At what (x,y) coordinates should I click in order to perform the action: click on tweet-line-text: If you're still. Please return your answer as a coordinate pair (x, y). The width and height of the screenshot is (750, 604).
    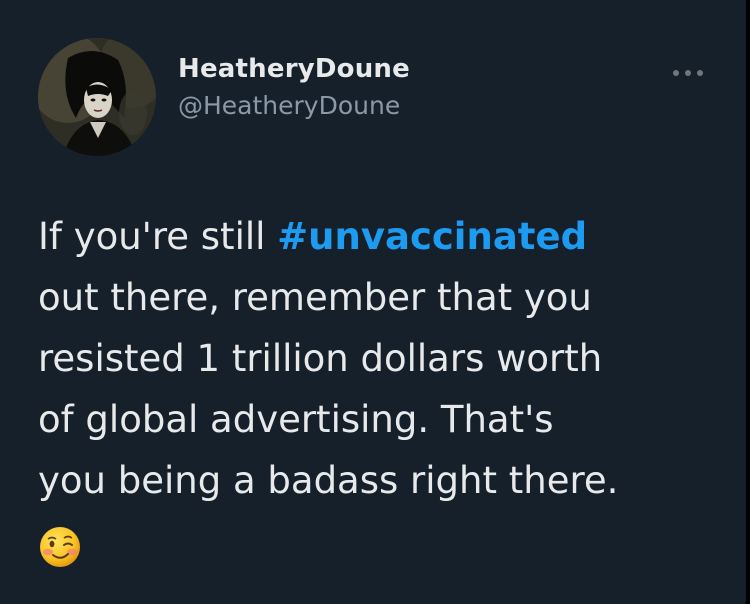
    Looking at the image, I should click on (158, 236).